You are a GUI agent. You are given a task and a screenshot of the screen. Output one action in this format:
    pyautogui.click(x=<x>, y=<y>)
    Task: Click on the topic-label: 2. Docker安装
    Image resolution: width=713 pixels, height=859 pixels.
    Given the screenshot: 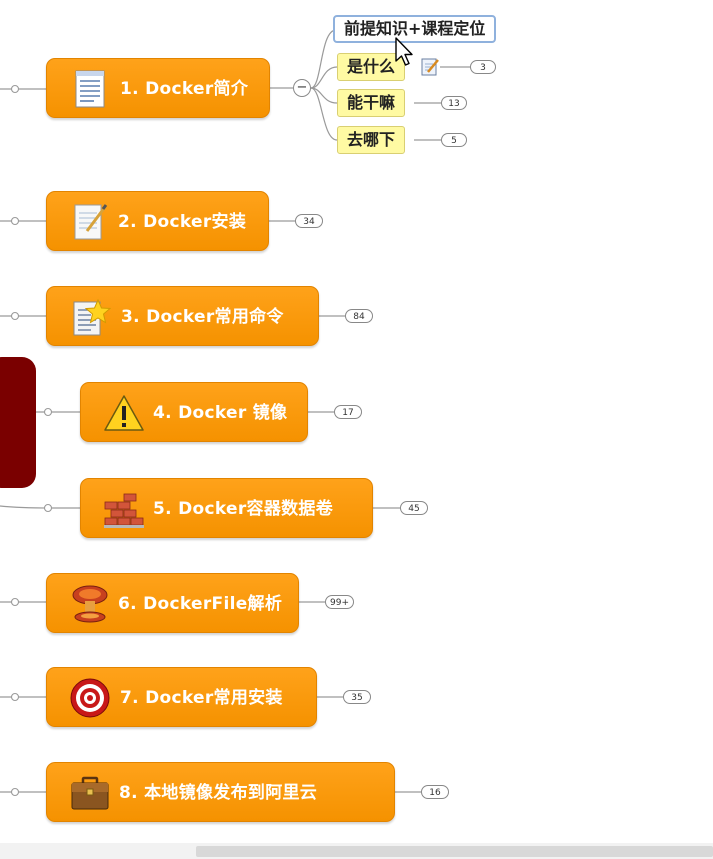 What is the action you would take?
    pyautogui.click(x=182, y=222)
    